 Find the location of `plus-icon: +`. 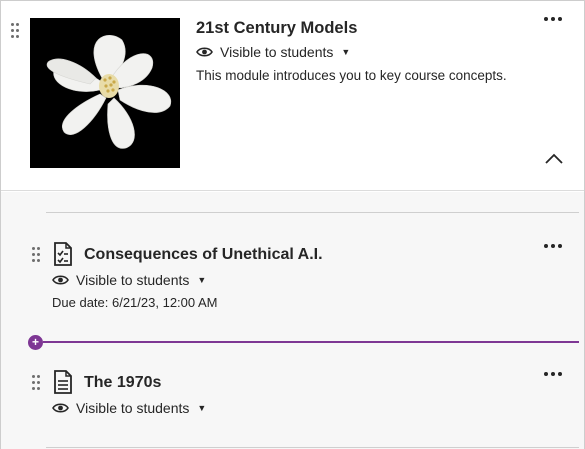

plus-icon: + is located at coordinates (35, 342).